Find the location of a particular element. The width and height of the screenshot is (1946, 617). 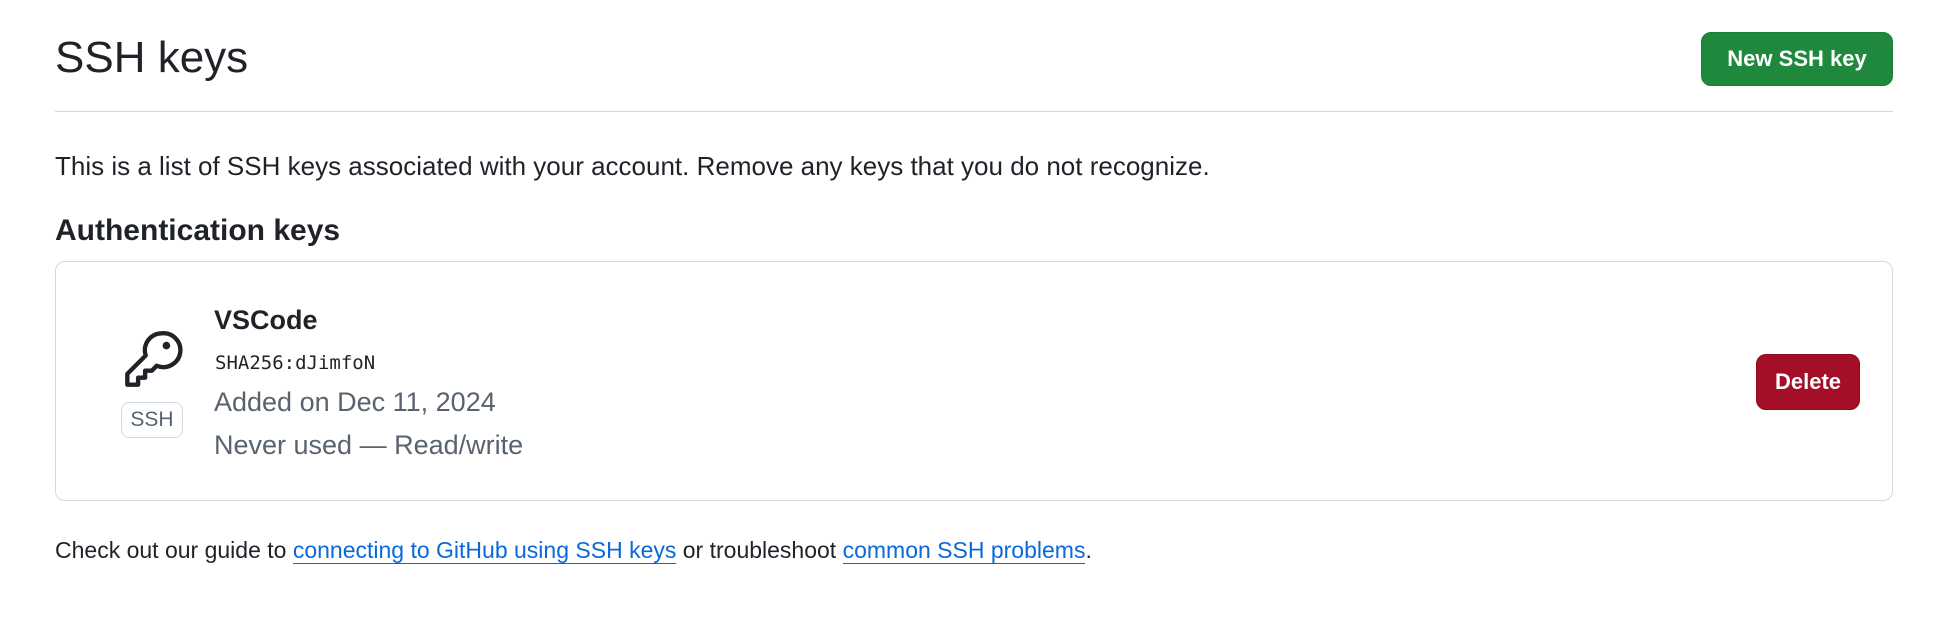

key-icon is located at coordinates (153, 359).